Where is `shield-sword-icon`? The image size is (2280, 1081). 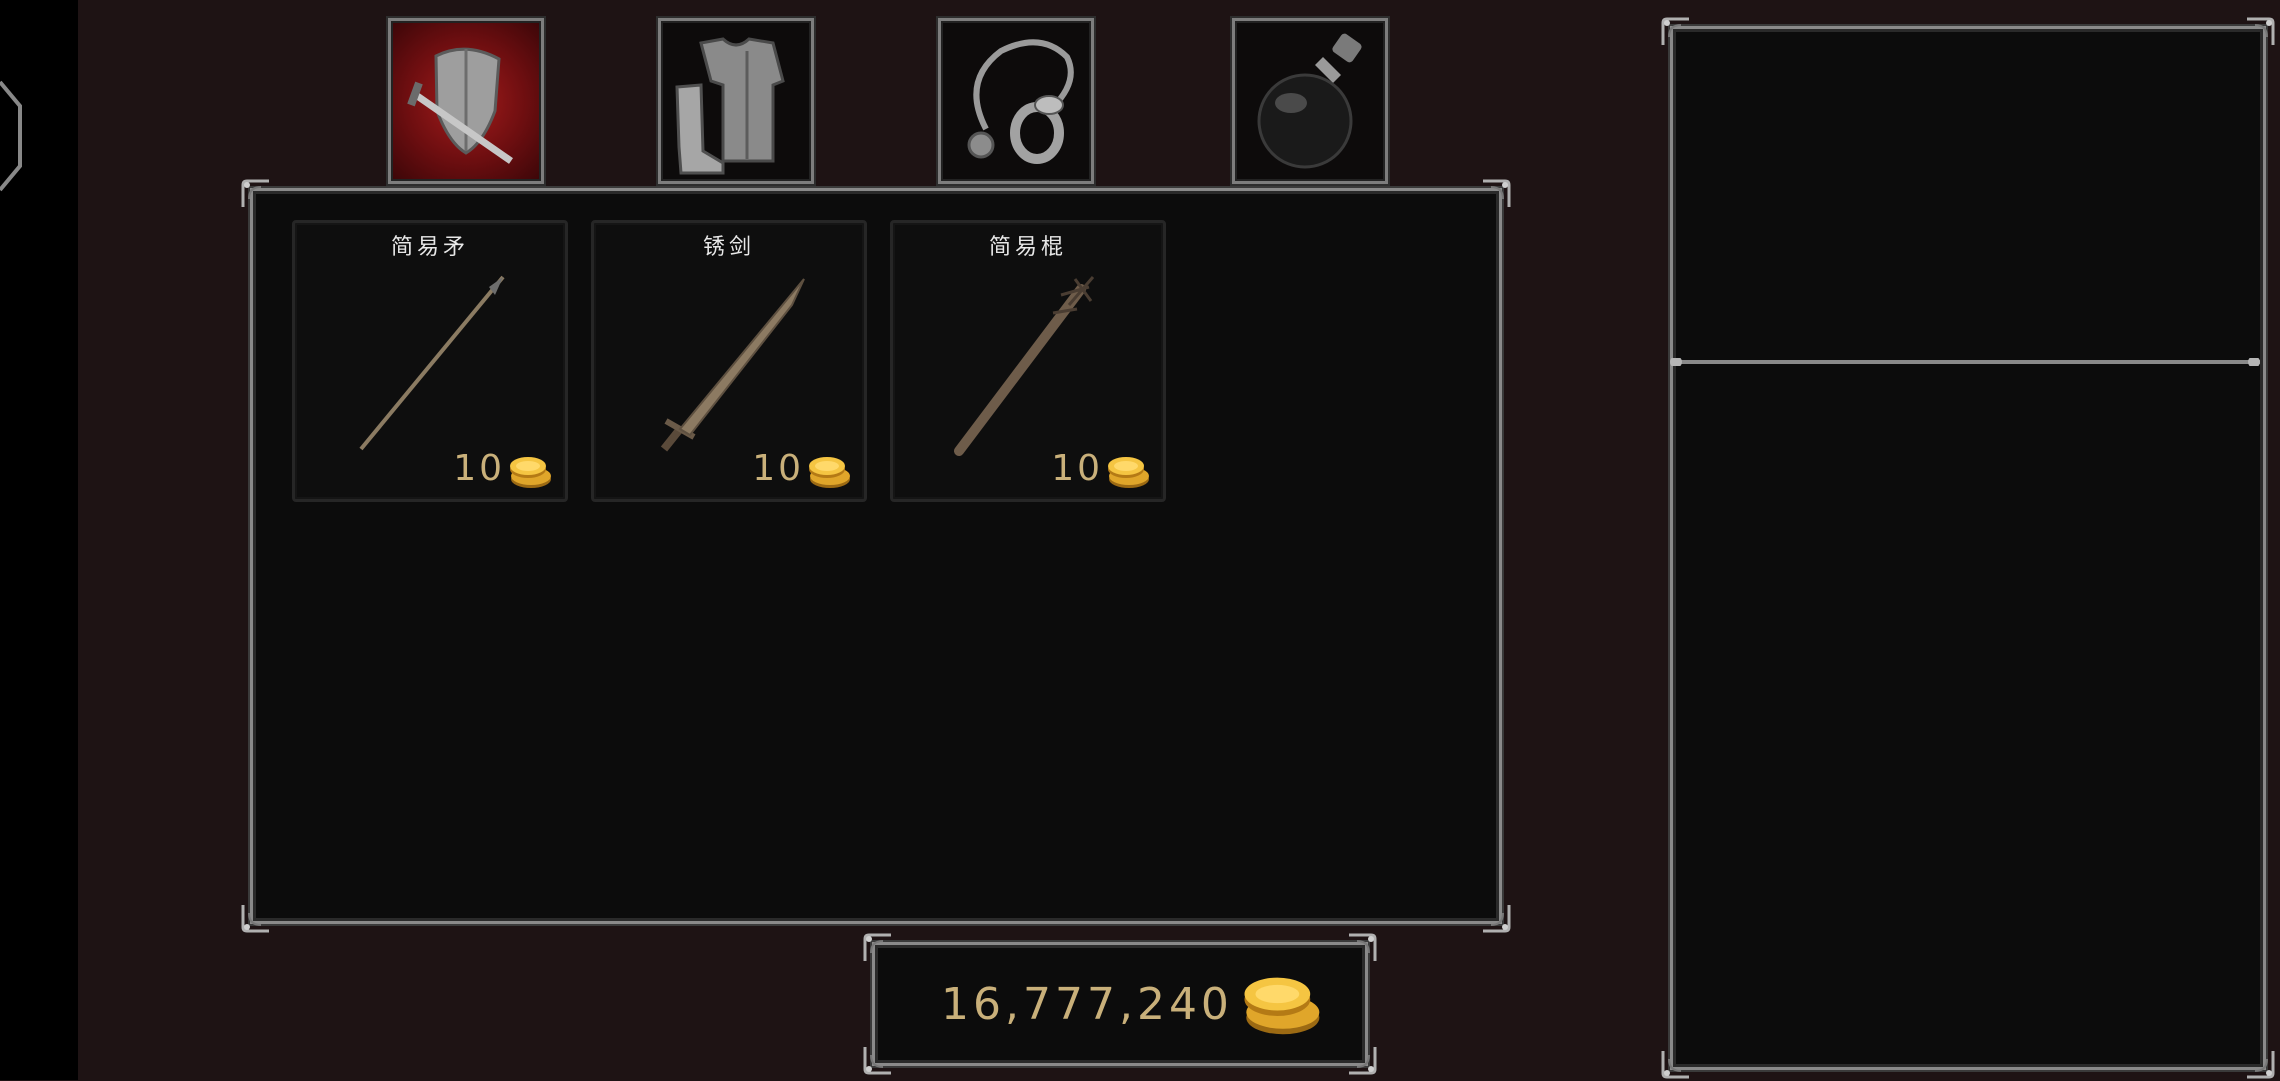
shield-sword-icon is located at coordinates (460, 105).